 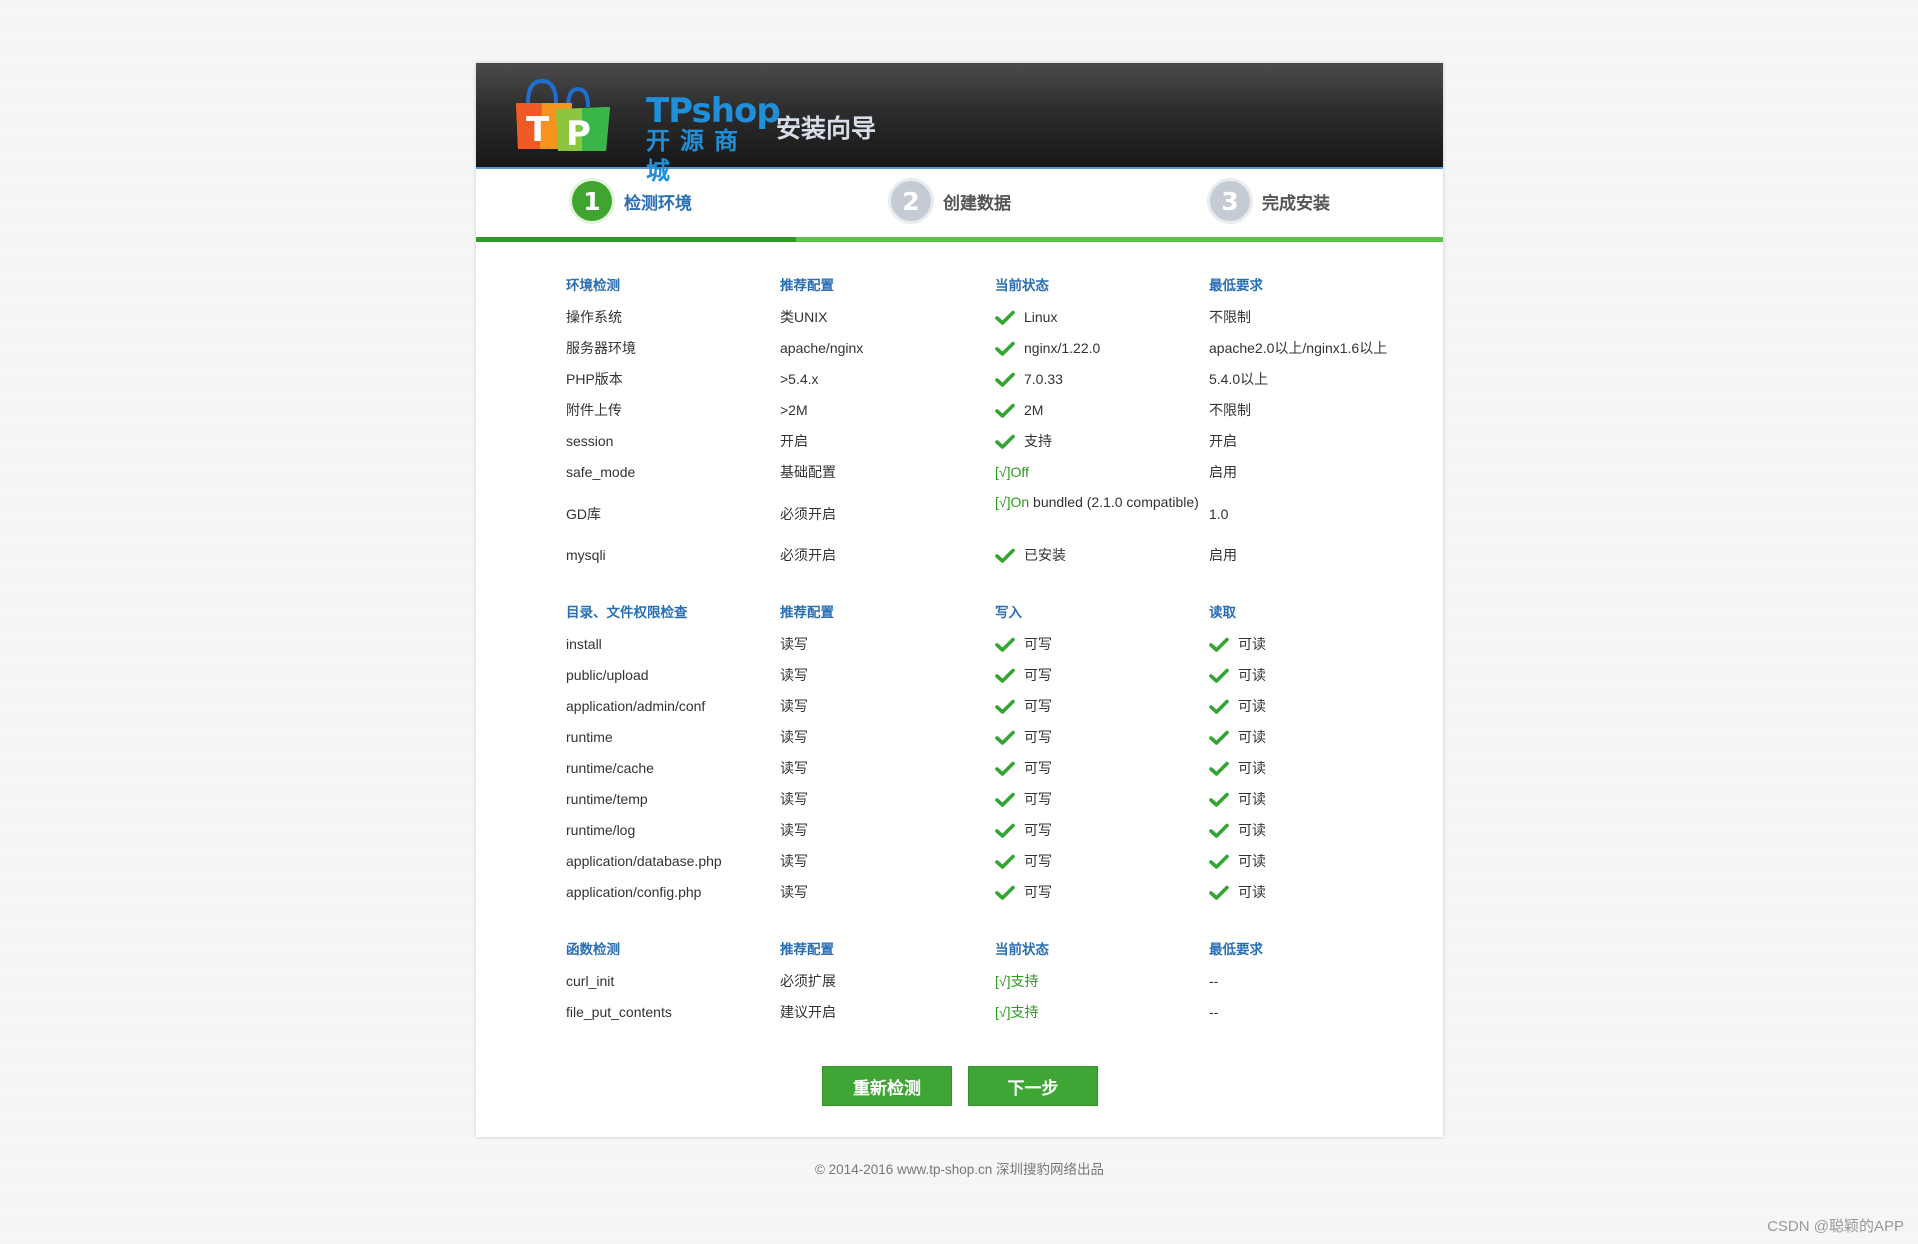 What do you see at coordinates (593, 286) in the screenshot?
I see `env-header-name: 环境检测` at bounding box center [593, 286].